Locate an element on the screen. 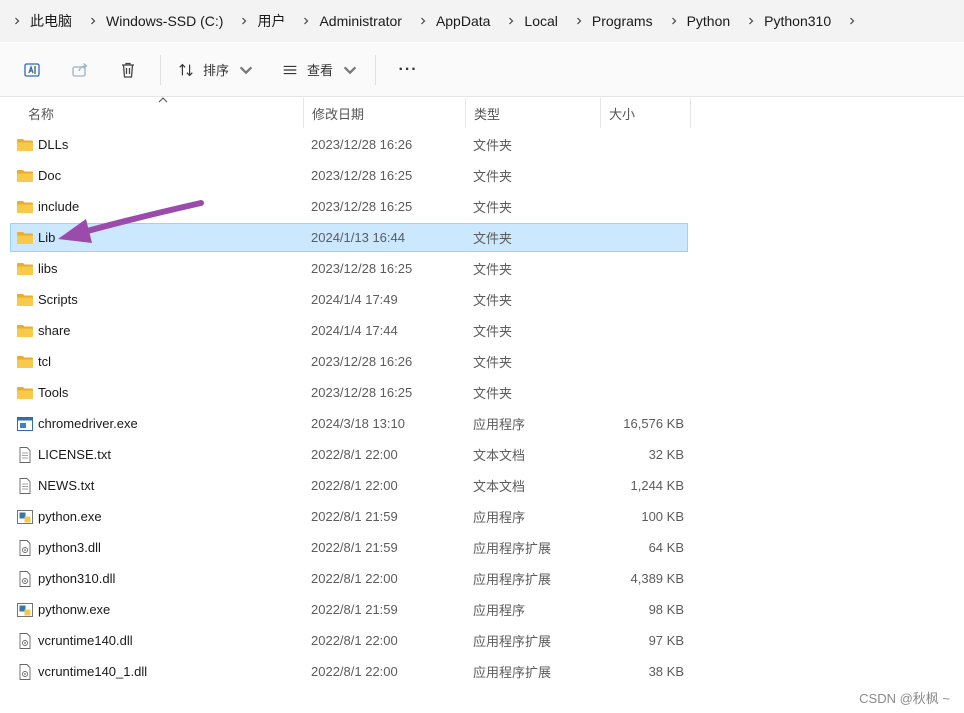  file-name-cell: Lib is located at coordinates (35, 237).